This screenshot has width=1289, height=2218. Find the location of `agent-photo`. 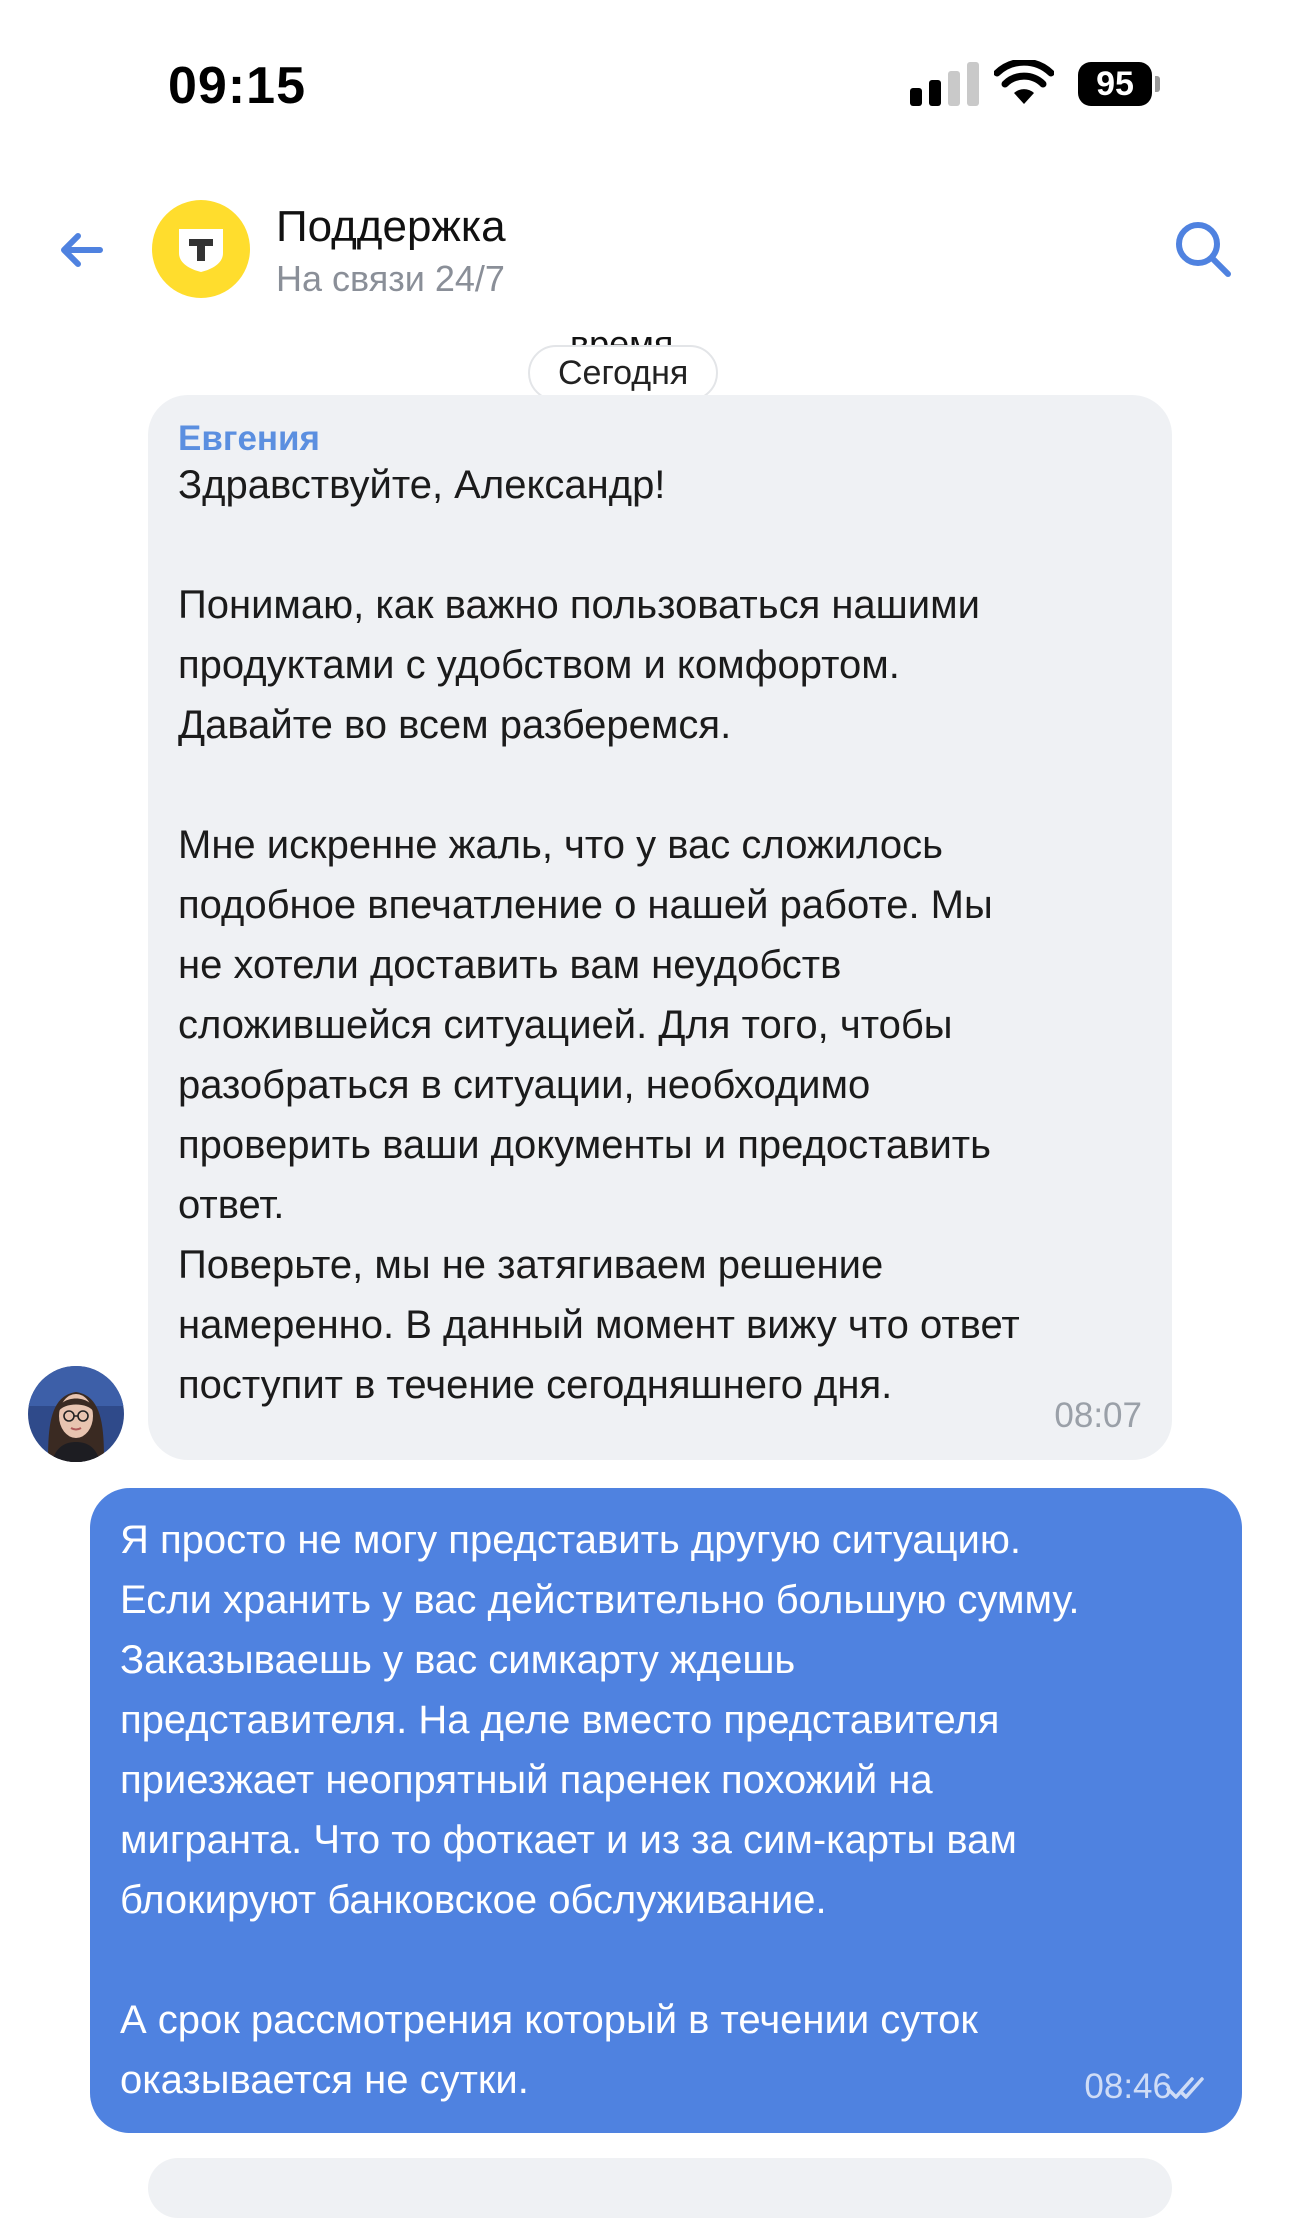

agent-photo is located at coordinates (76, 1414).